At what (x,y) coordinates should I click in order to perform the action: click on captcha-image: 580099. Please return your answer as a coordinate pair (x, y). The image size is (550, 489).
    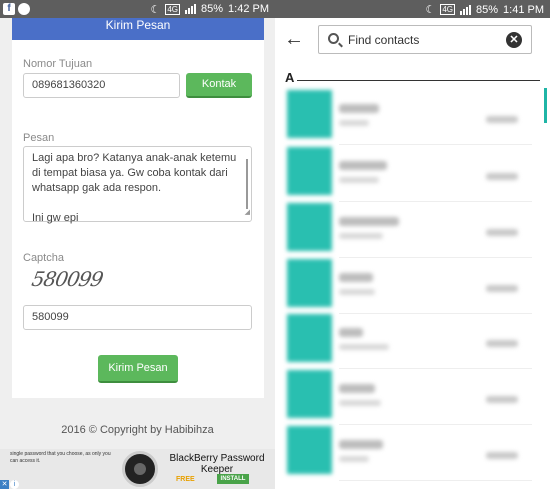
    Looking at the image, I should click on (67, 279).